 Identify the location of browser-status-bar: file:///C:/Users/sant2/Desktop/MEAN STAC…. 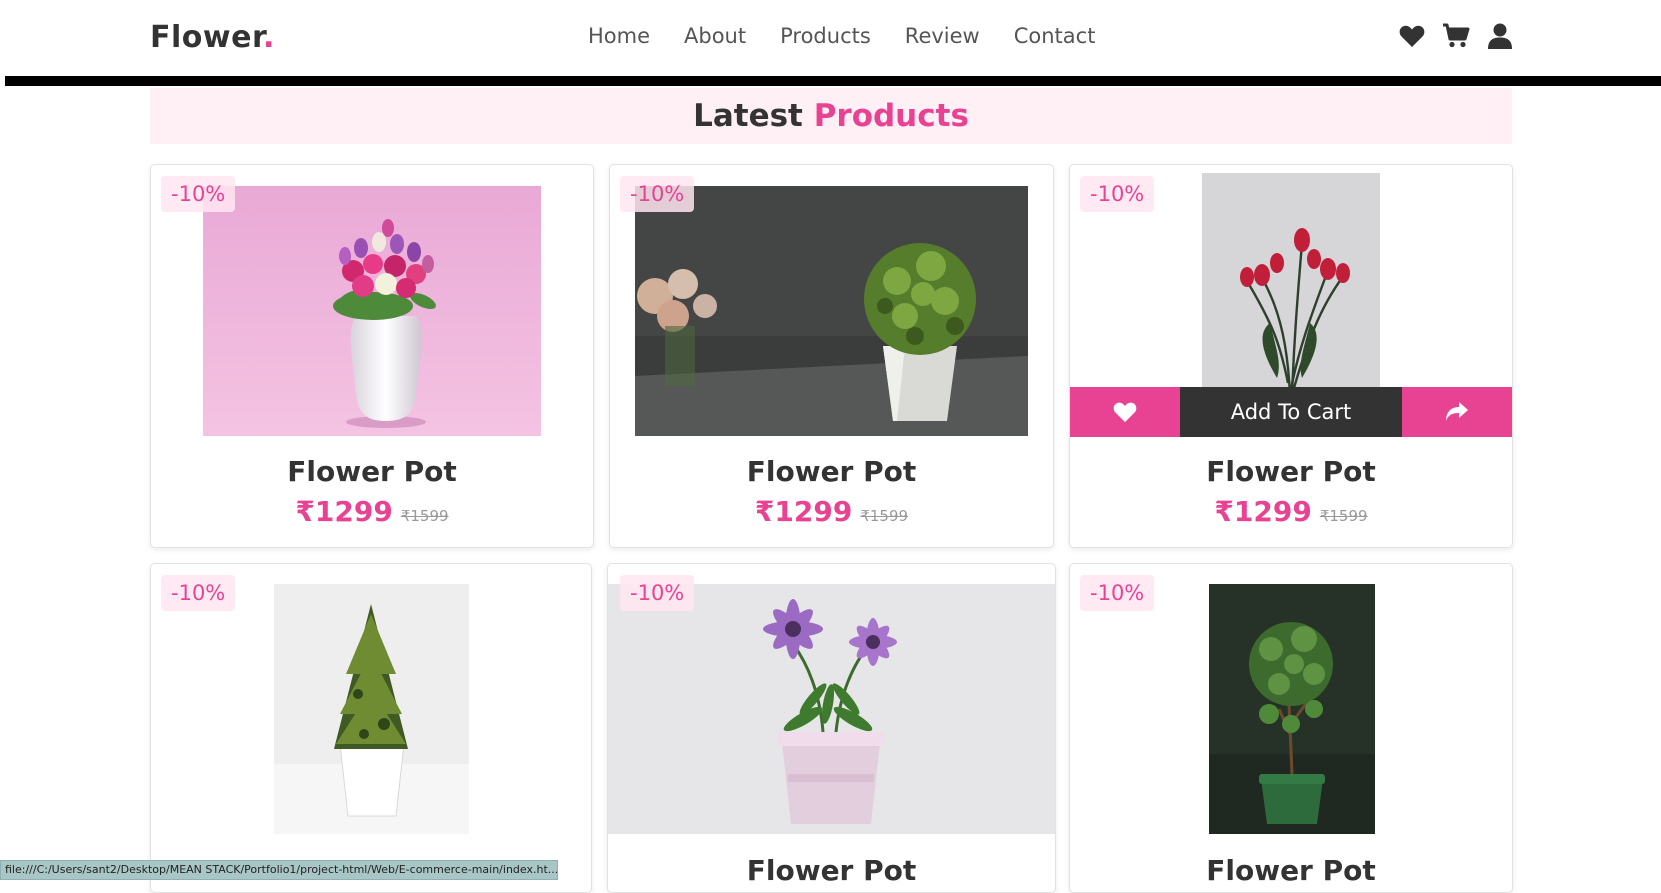
(279, 870).